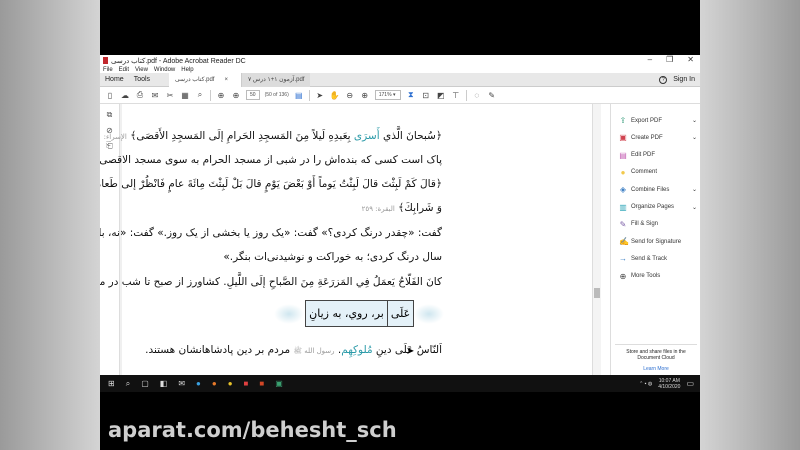  I want to click on pen-icon: ✎, so click(492, 95).